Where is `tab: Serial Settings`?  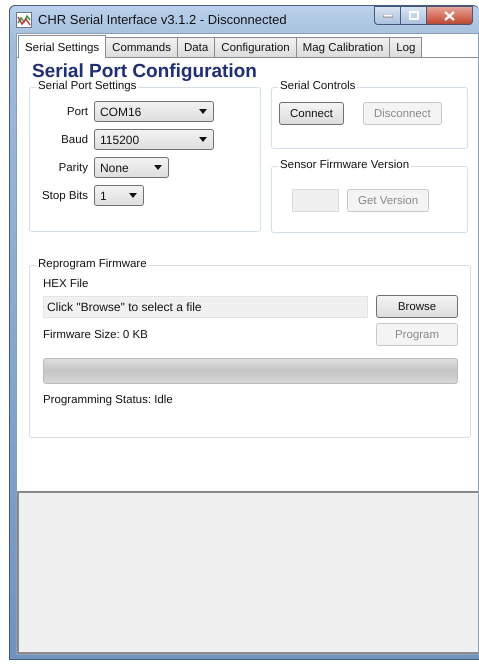
tab: Serial Settings is located at coordinates (62, 46).